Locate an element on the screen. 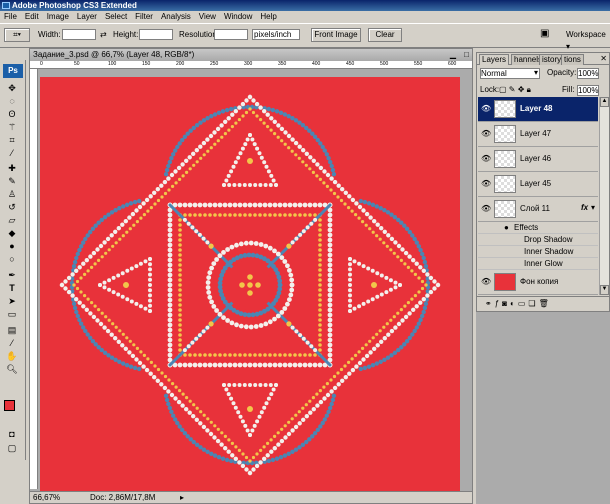  screen-mode-icon: ▢ is located at coordinates (12, 448).